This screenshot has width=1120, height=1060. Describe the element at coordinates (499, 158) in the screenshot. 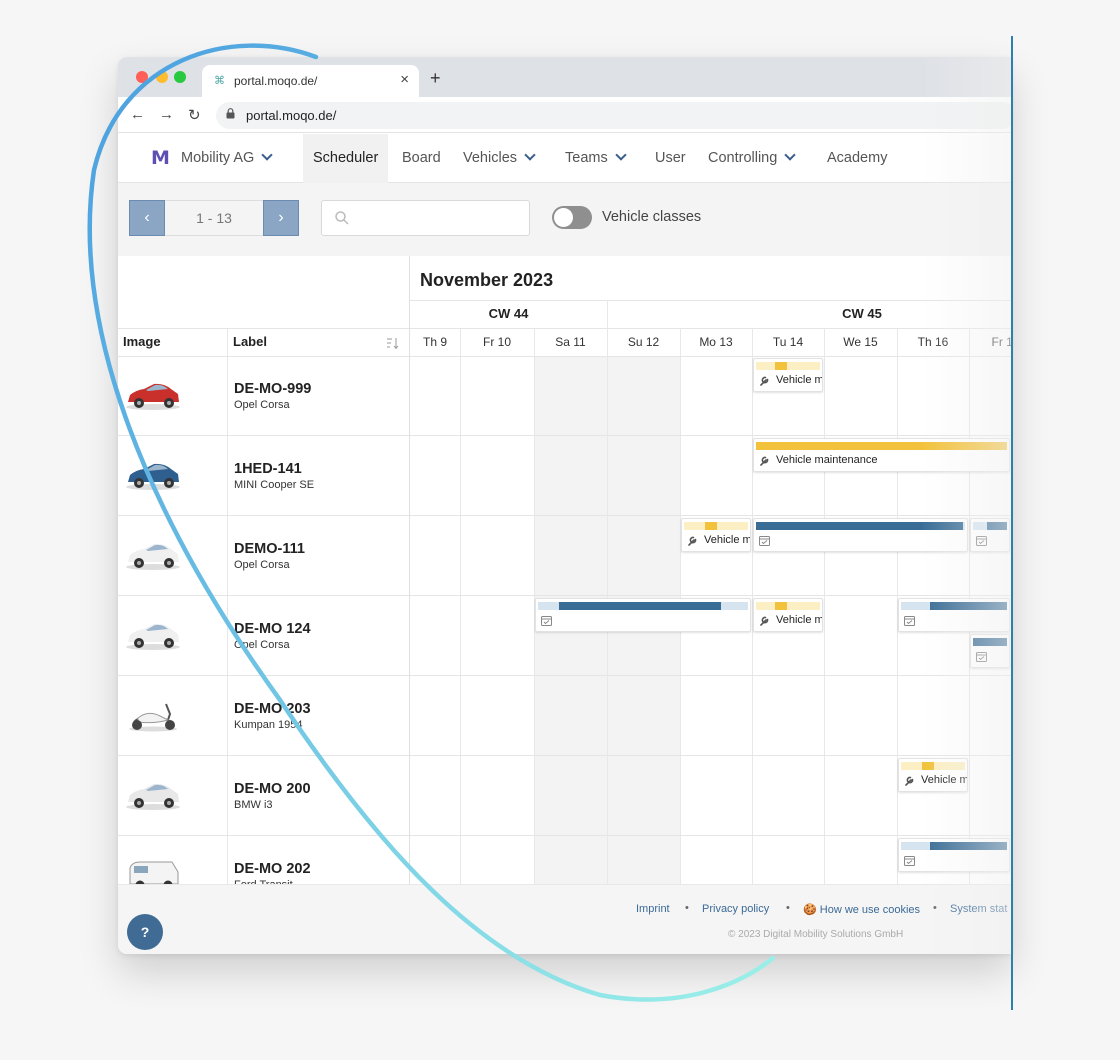

I see `nav-item-vehicles: Vehicles` at that location.